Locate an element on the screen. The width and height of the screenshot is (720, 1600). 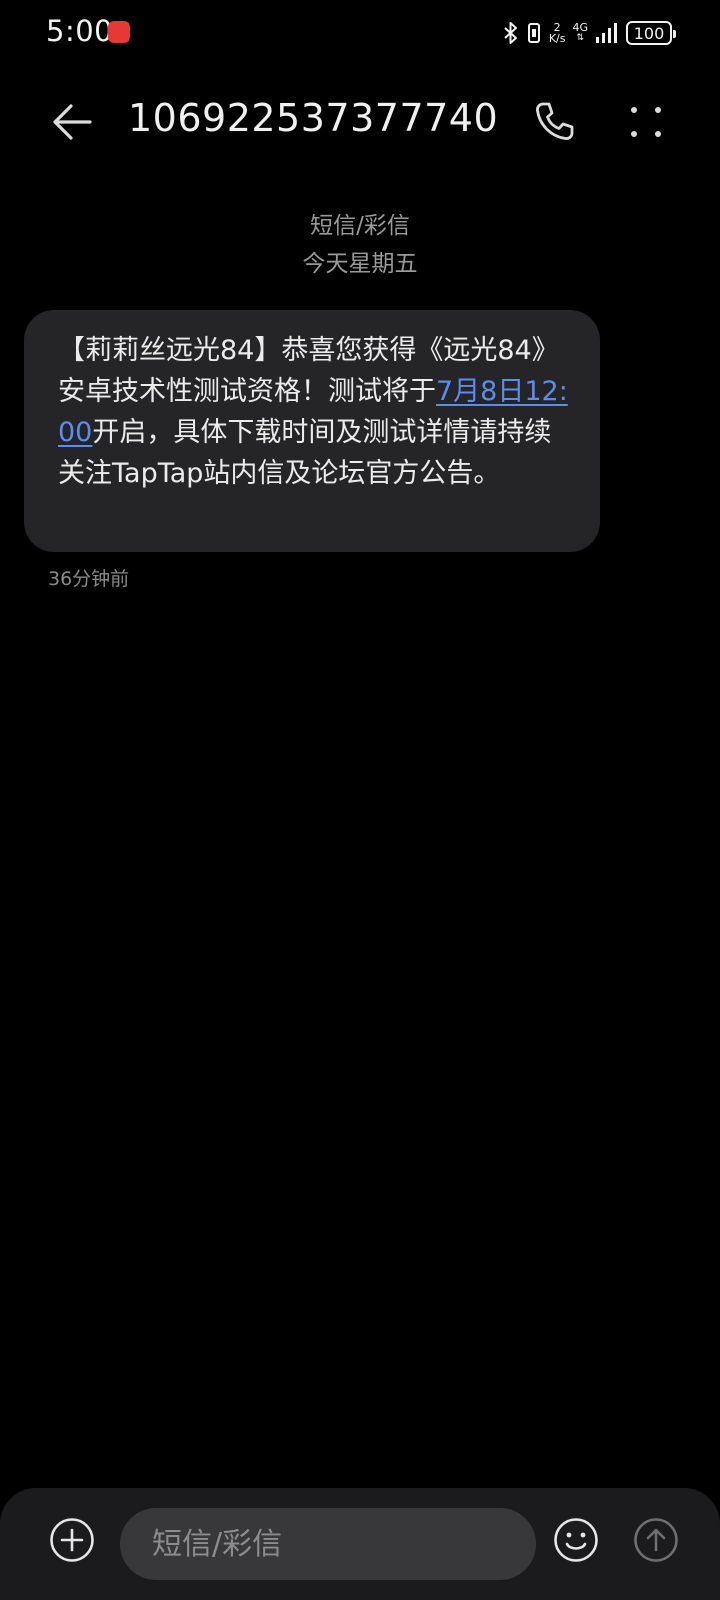
network-speed: 2 K/s is located at coordinates (557, 33).